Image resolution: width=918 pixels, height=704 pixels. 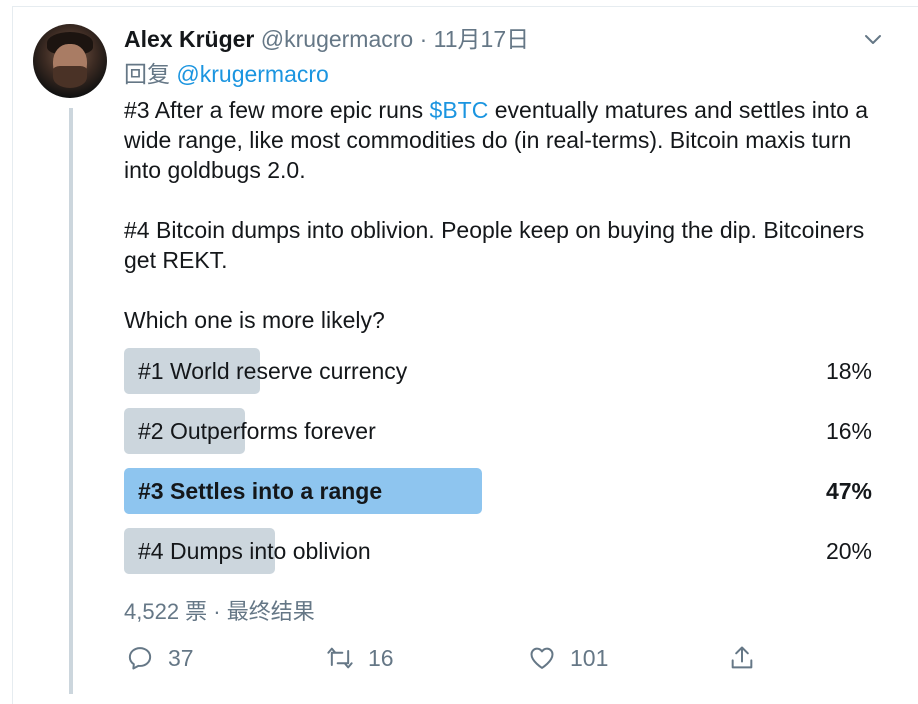 I want to click on retweet-icon, so click(x=340, y=658).